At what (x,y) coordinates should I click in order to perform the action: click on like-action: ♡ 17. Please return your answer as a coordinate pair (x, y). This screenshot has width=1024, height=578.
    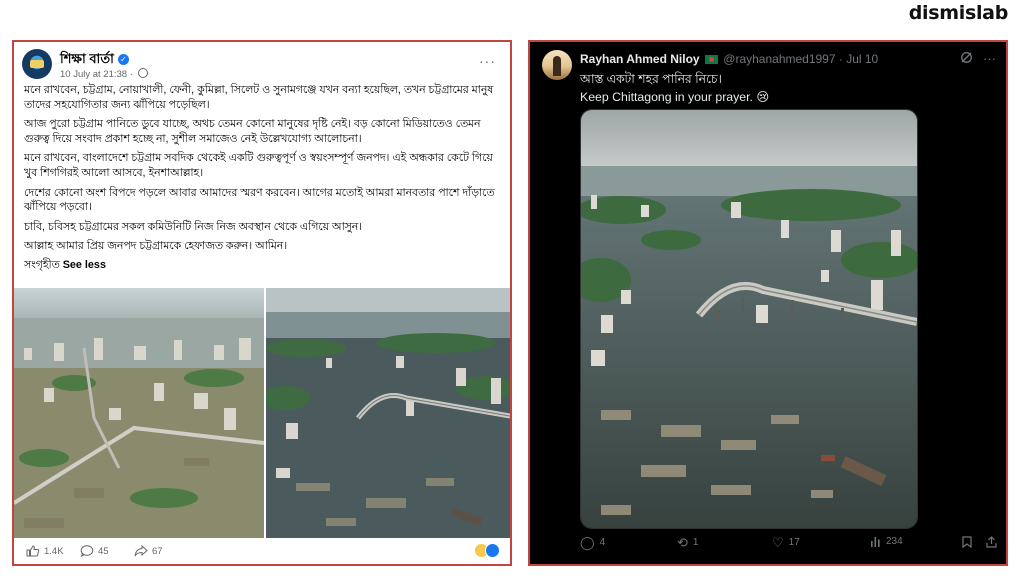
    Looking at the image, I should click on (786, 542).